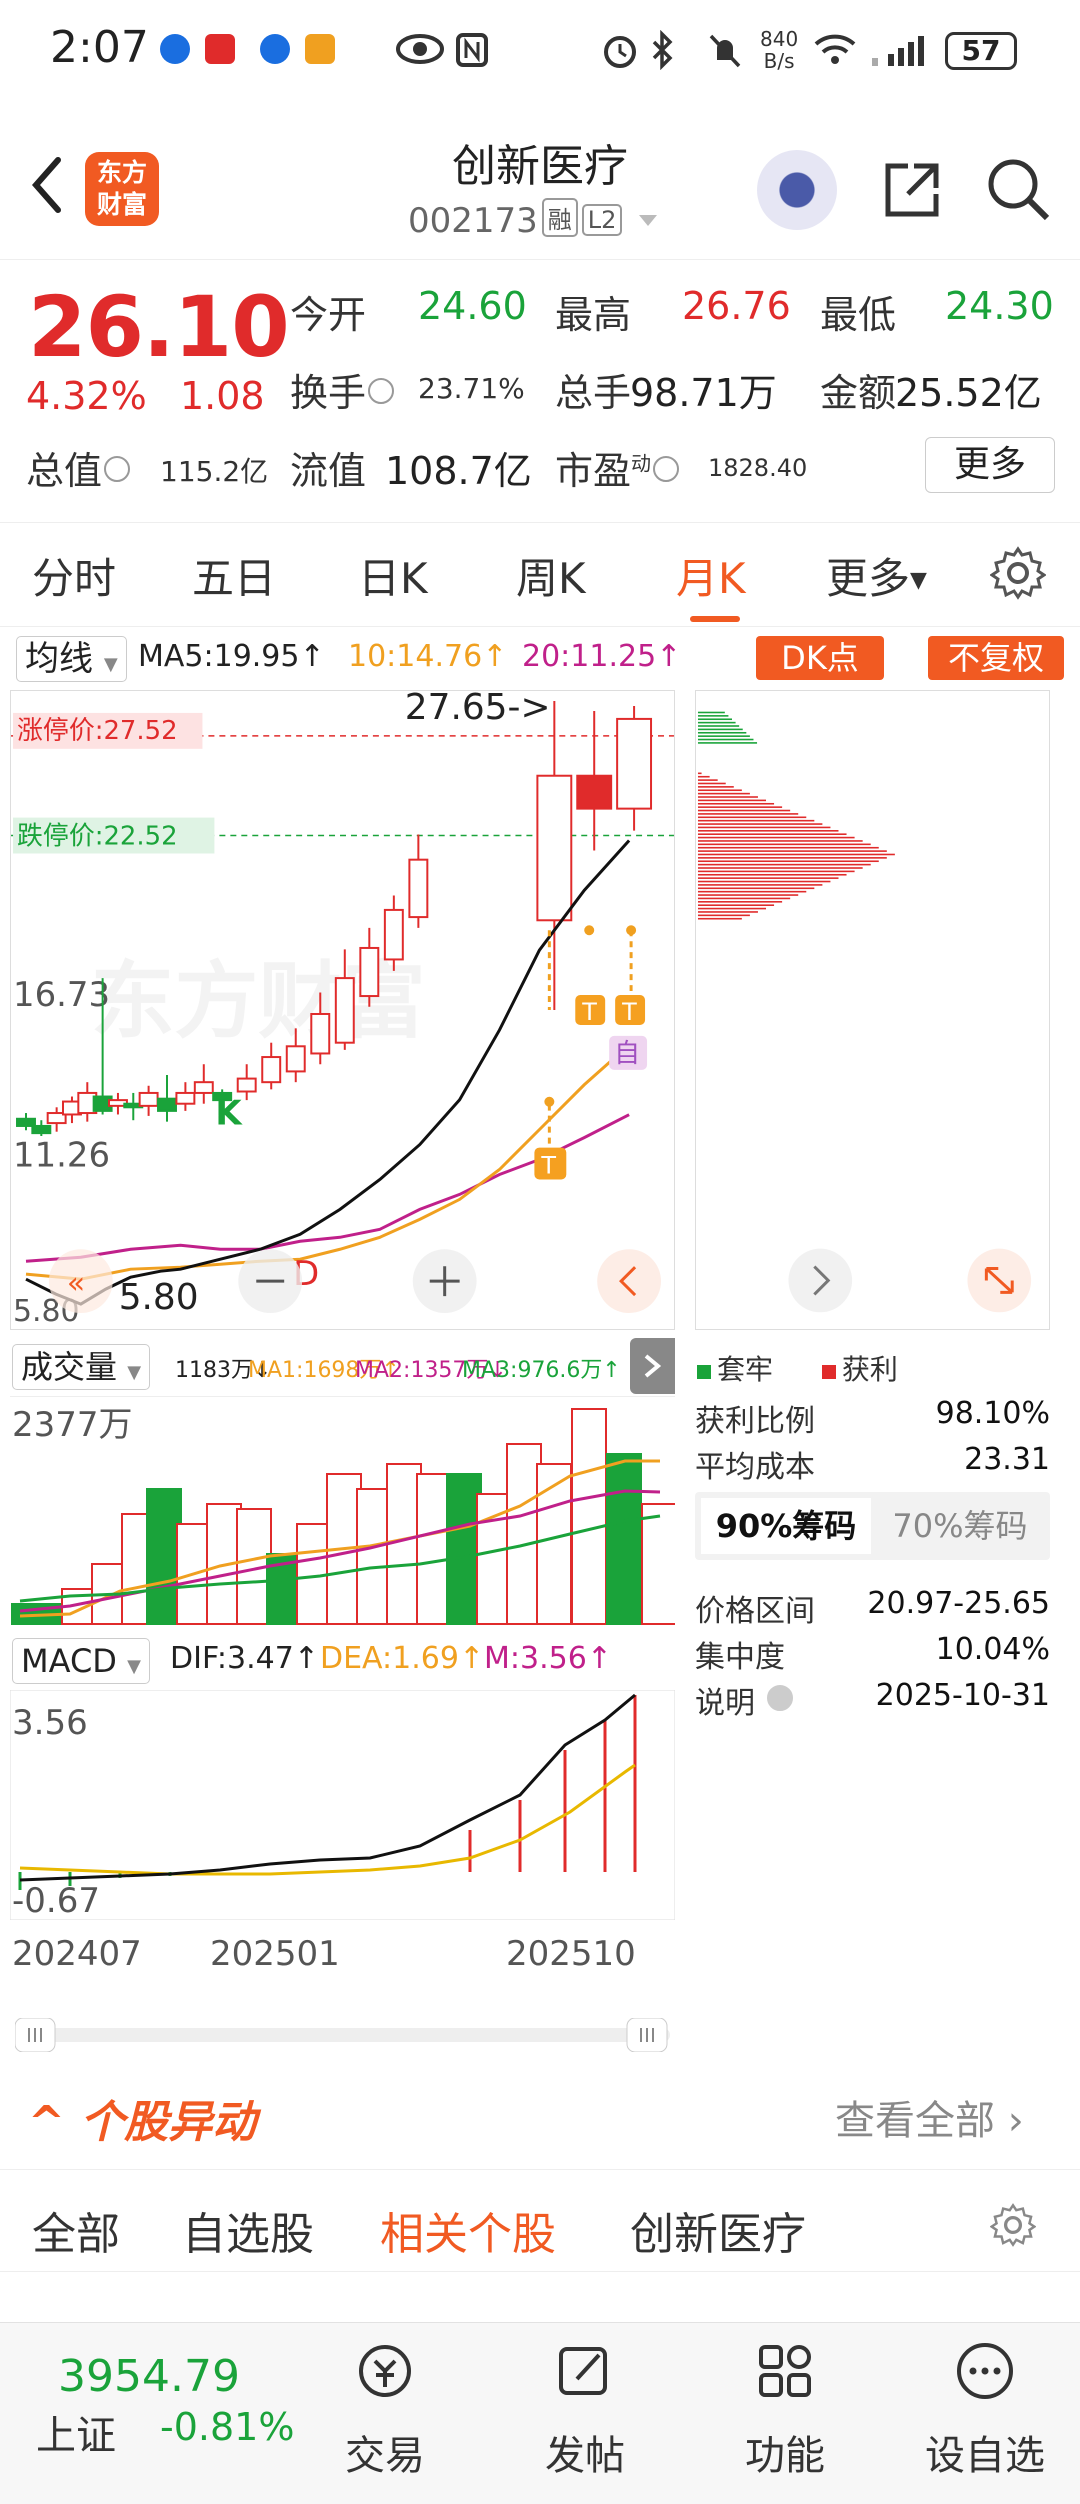  I want to click on limit-up-label: 涨停价:27.52, so click(97, 731).